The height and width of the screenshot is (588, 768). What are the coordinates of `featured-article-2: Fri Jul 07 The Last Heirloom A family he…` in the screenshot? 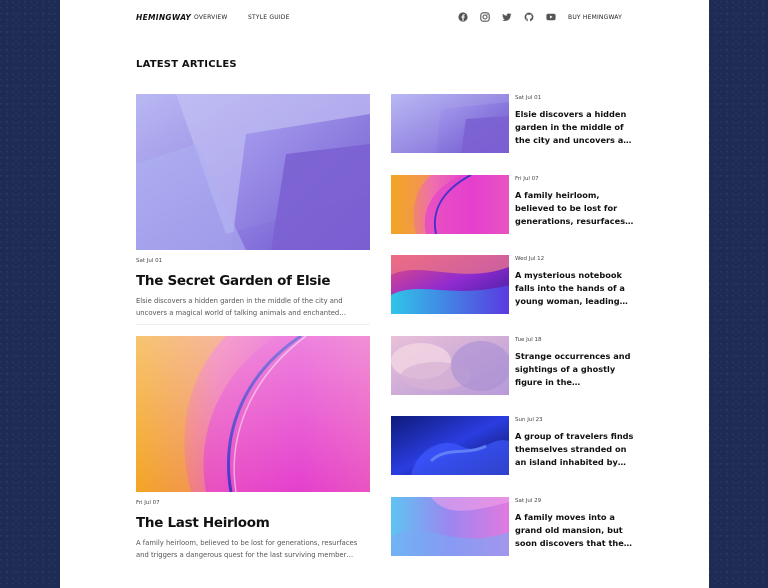 It's located at (253, 448).